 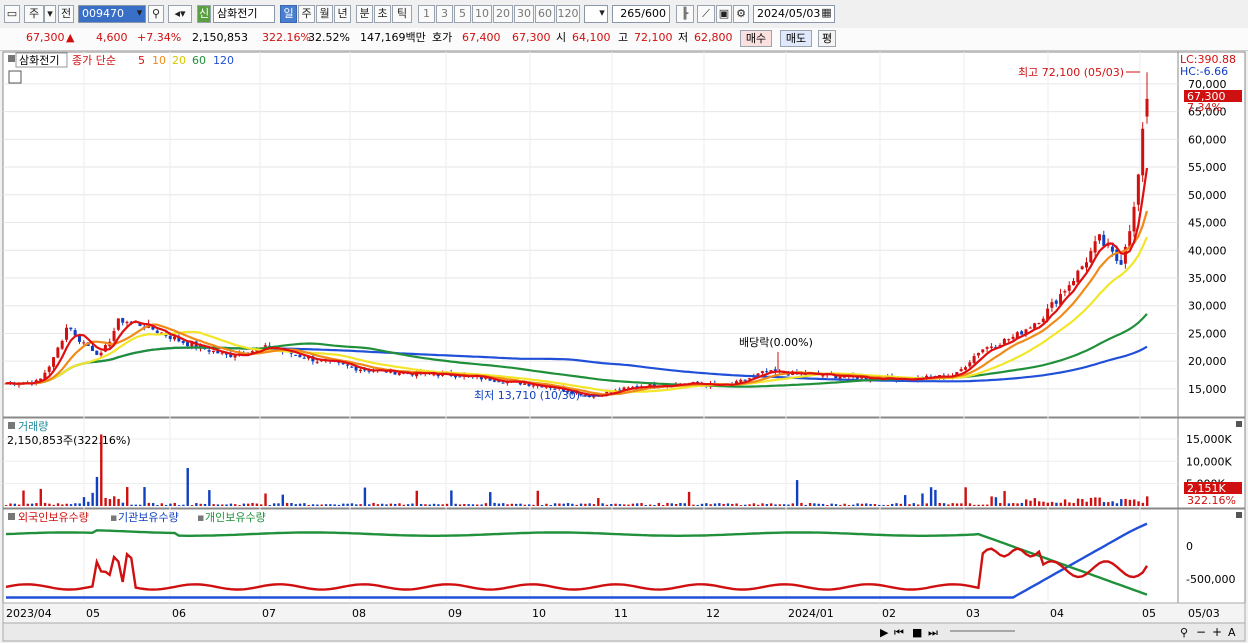 What do you see at coordinates (139, 14) in the screenshot?
I see `code-dropdown-icon: ▾` at bounding box center [139, 14].